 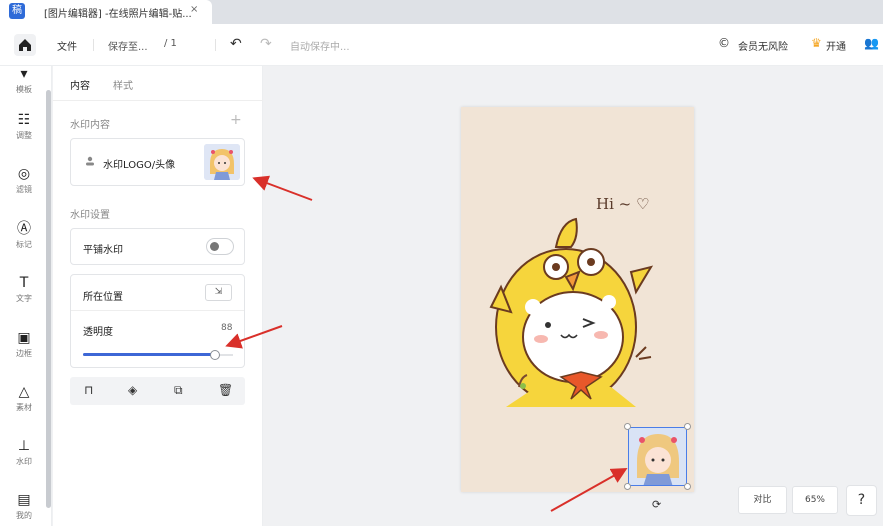 What do you see at coordinates (24, 74) in the screenshot?
I see `template-icon: ▾` at bounding box center [24, 74].